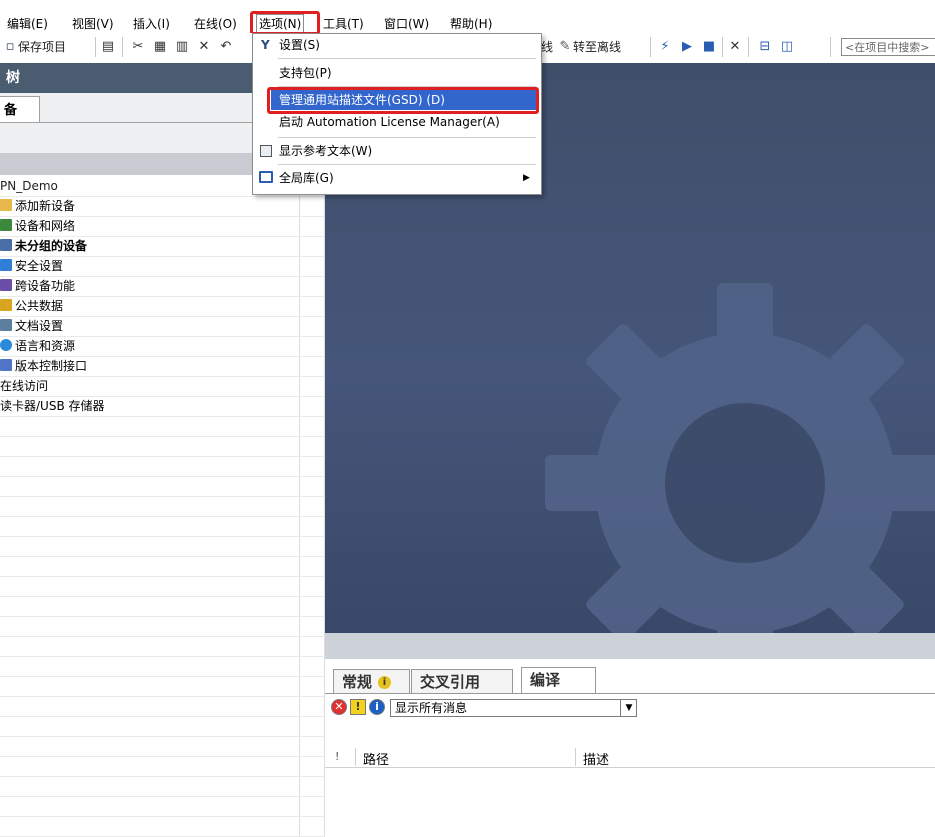 This screenshot has height=837, width=935. I want to click on info-icon: i, so click(385, 682).